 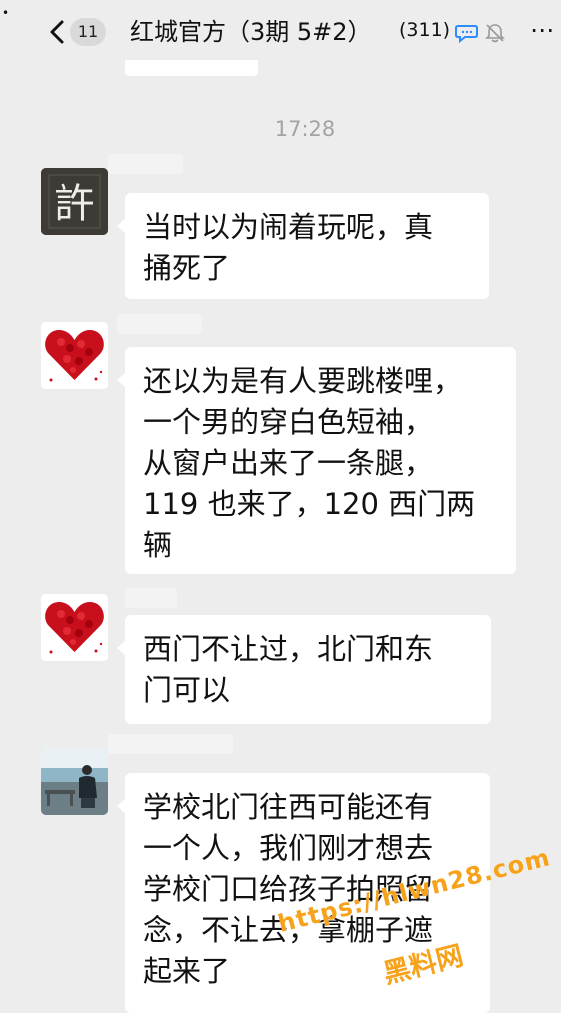 What do you see at coordinates (543, 30) in the screenshot?
I see `more-options-icon: ⋯` at bounding box center [543, 30].